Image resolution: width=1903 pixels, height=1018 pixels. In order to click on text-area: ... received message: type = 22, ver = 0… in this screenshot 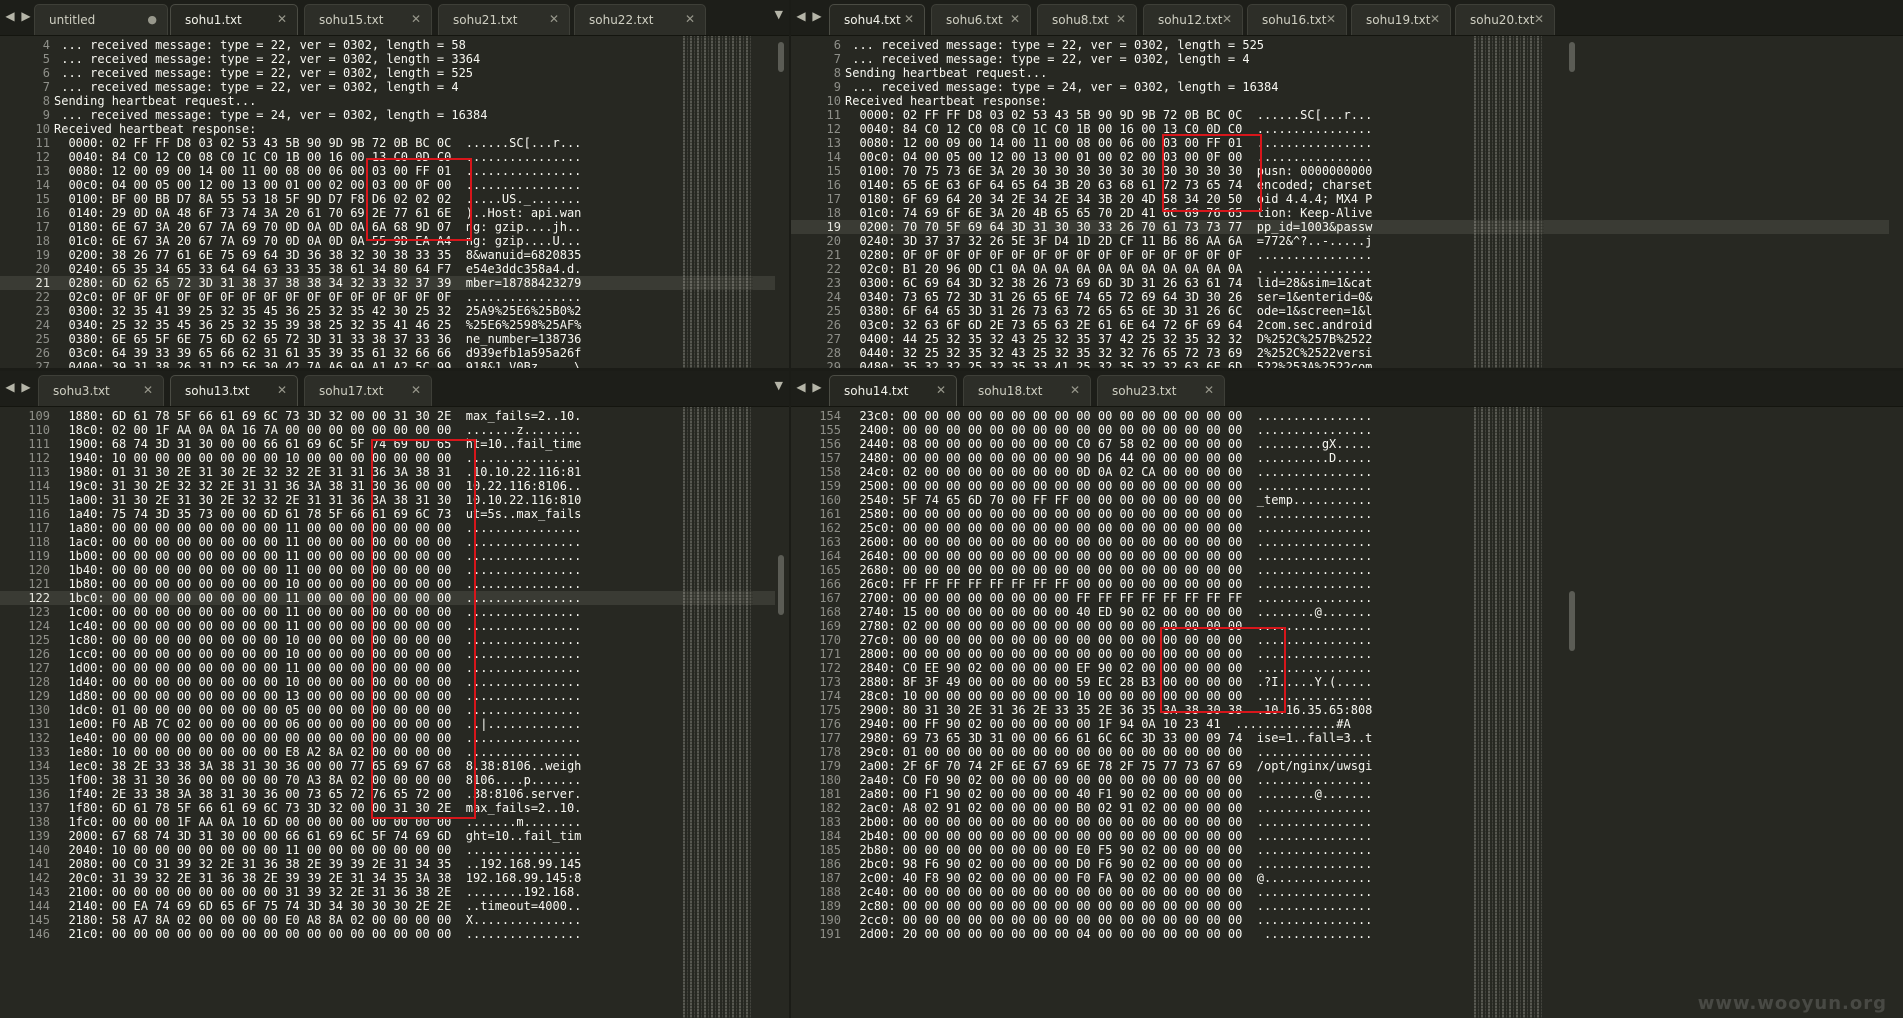, I will do `click(356, 202)`.